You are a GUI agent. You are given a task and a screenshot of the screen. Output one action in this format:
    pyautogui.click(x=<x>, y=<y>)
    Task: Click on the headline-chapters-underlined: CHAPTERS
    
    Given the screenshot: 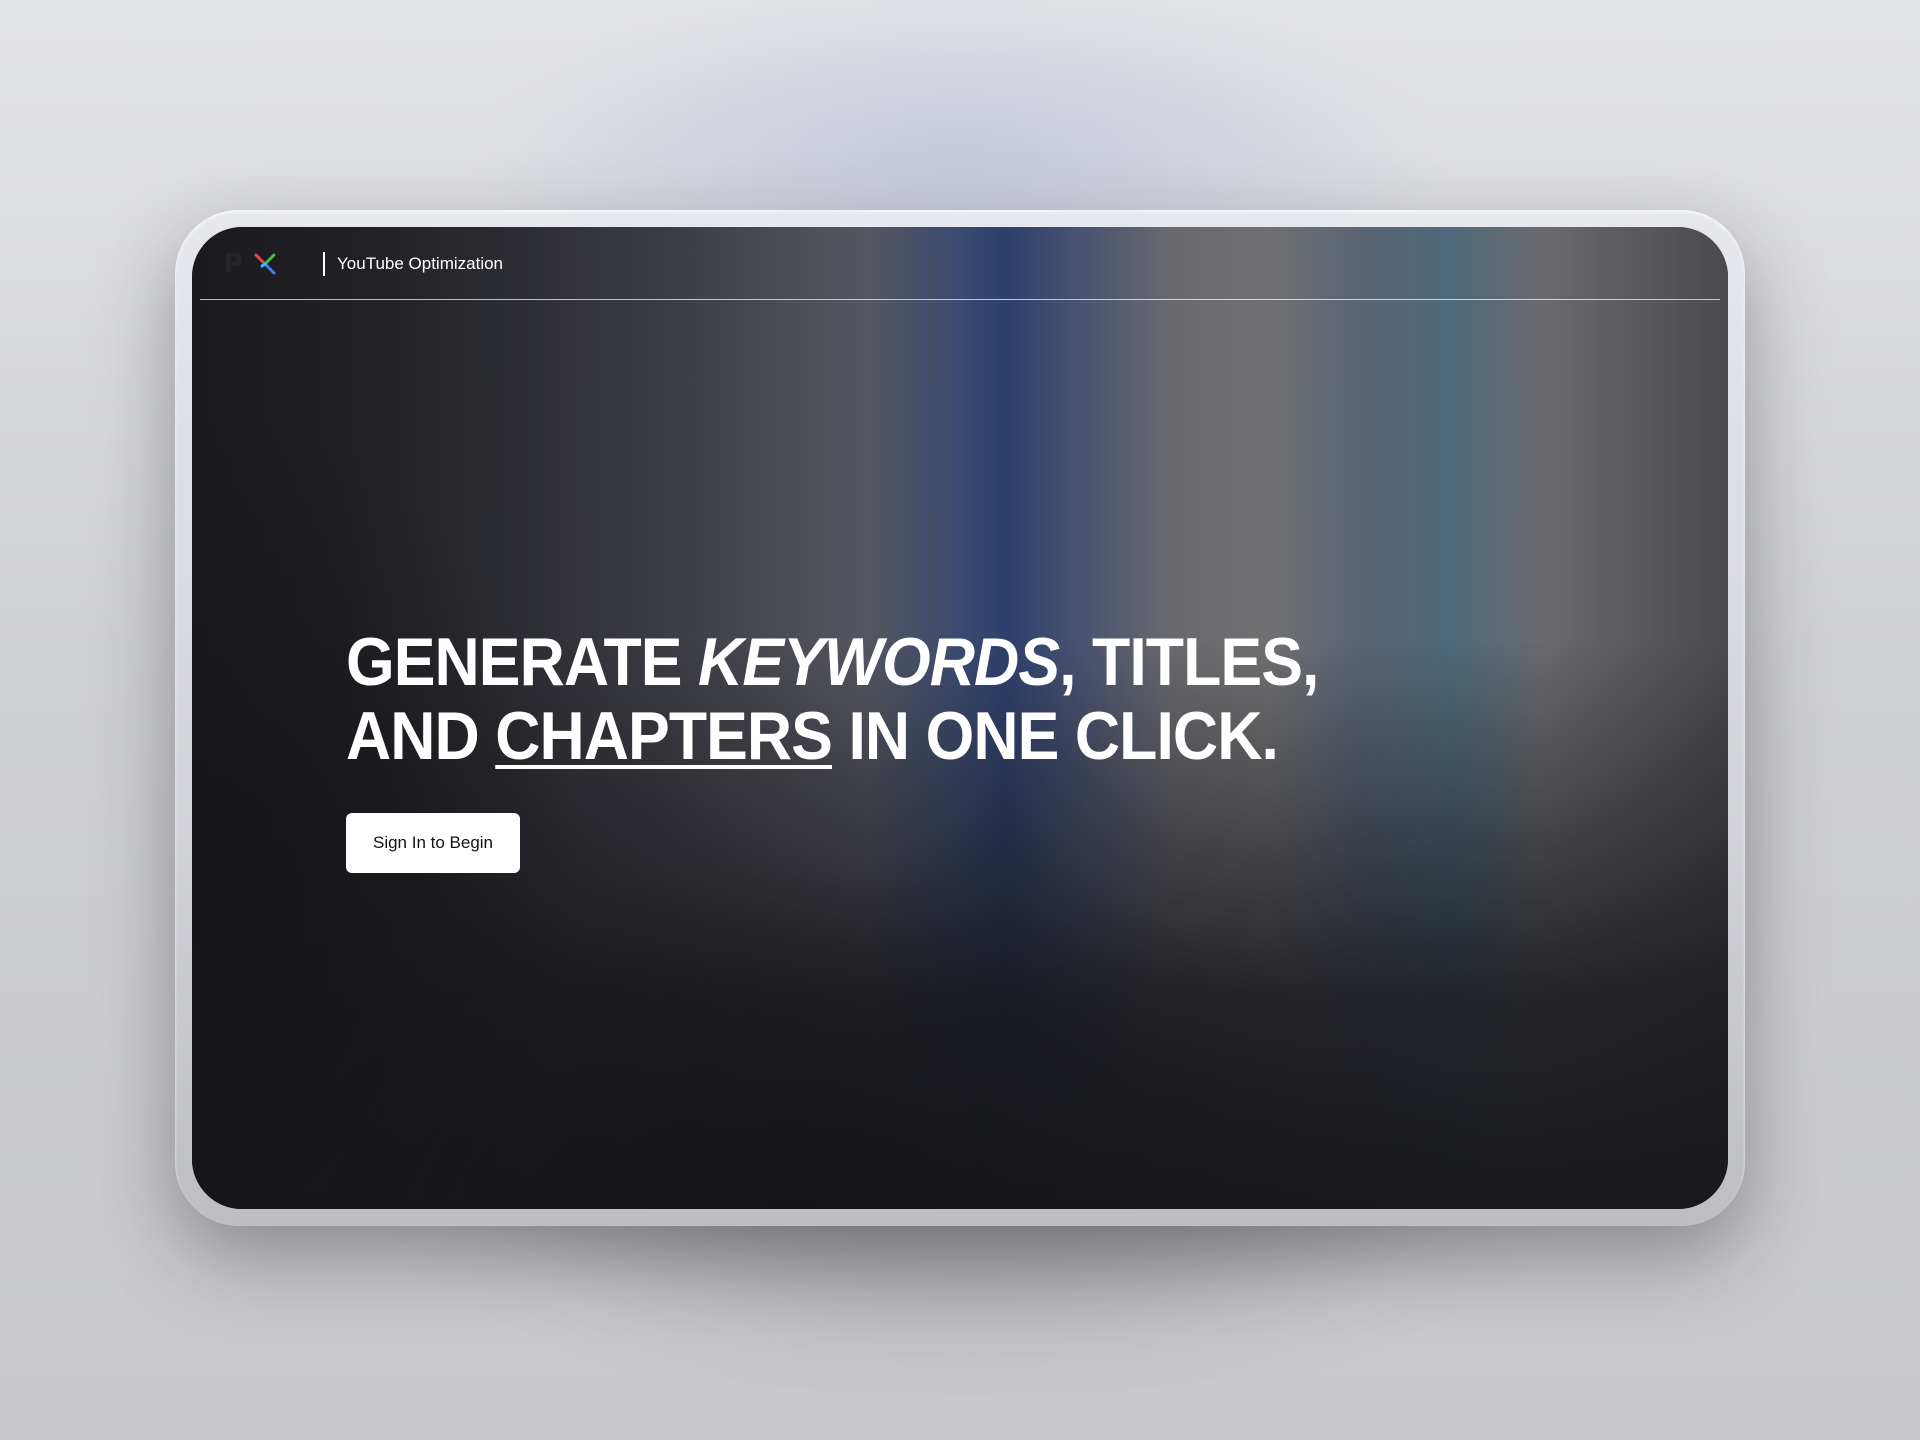 What is the action you would take?
    pyautogui.click(x=664, y=736)
    